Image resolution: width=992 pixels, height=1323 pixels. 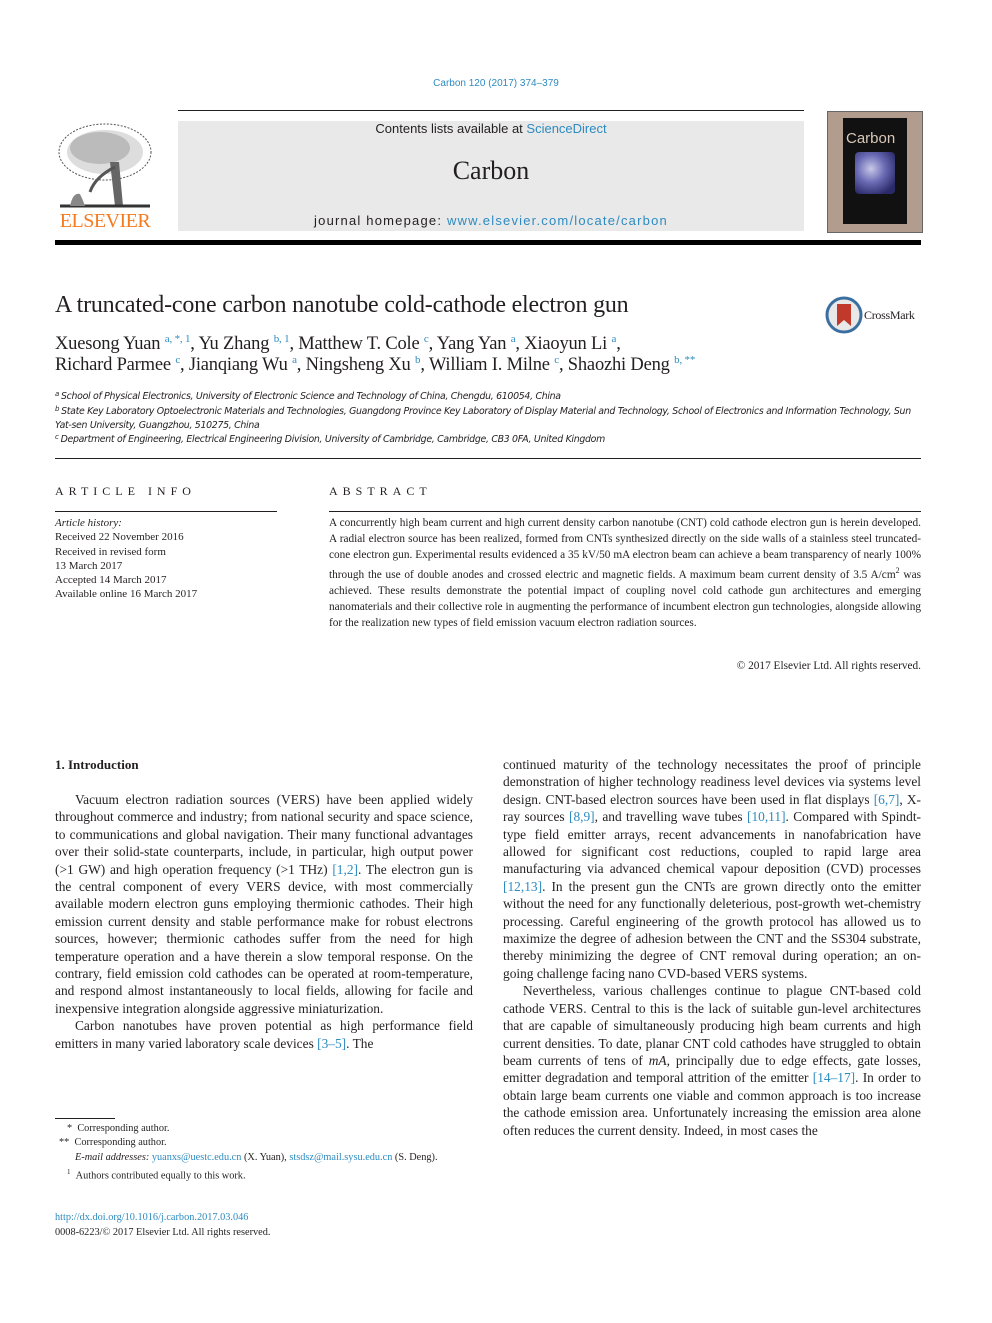 What do you see at coordinates (472, 344) in the screenshot?
I see `author-name: Yang Yan` at bounding box center [472, 344].